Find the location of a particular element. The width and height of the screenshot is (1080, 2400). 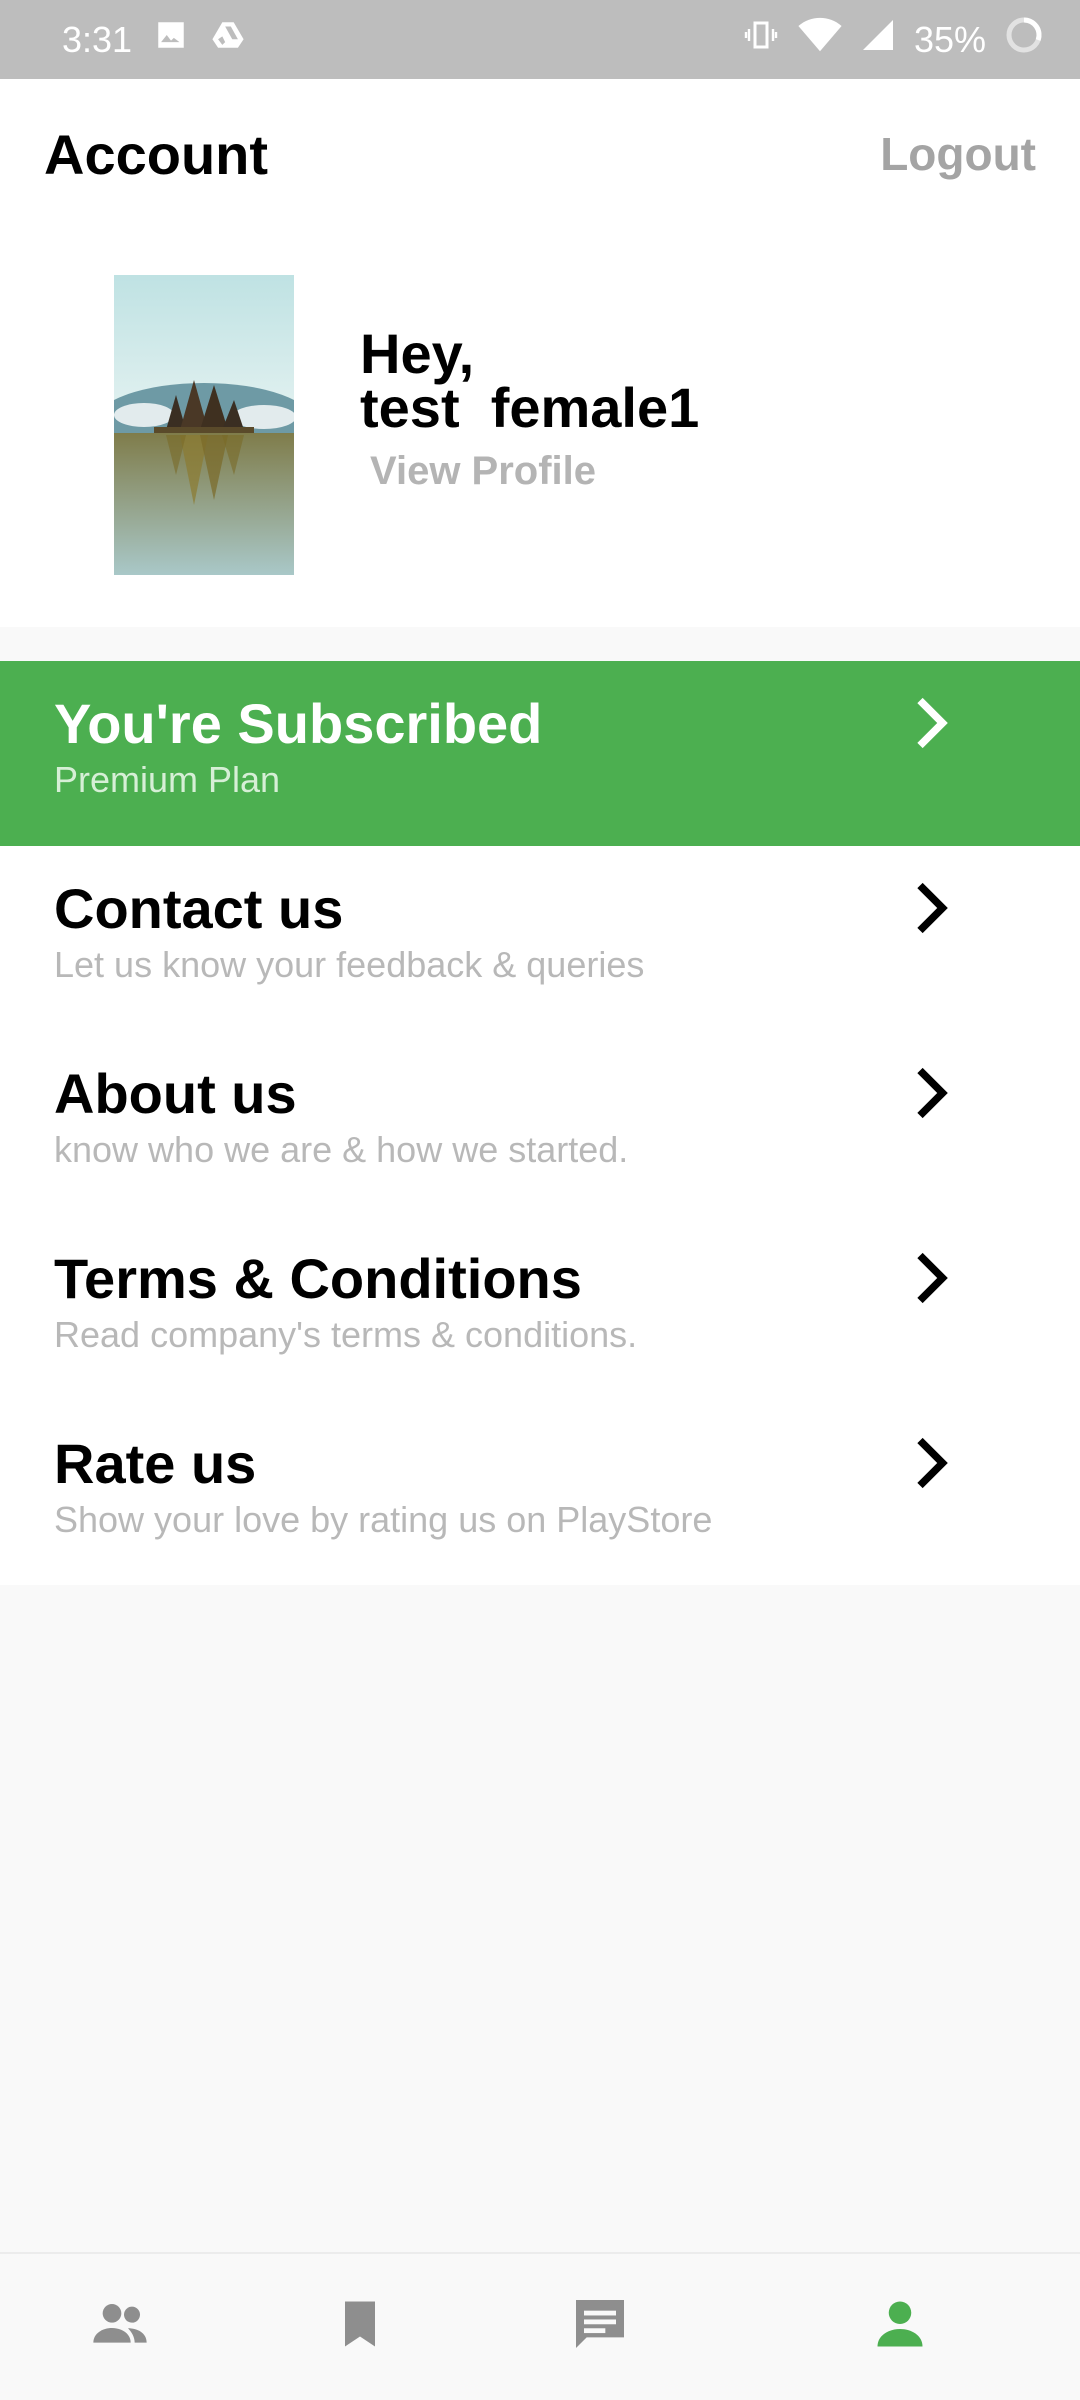

status-right: 35% is located at coordinates (893, 39).